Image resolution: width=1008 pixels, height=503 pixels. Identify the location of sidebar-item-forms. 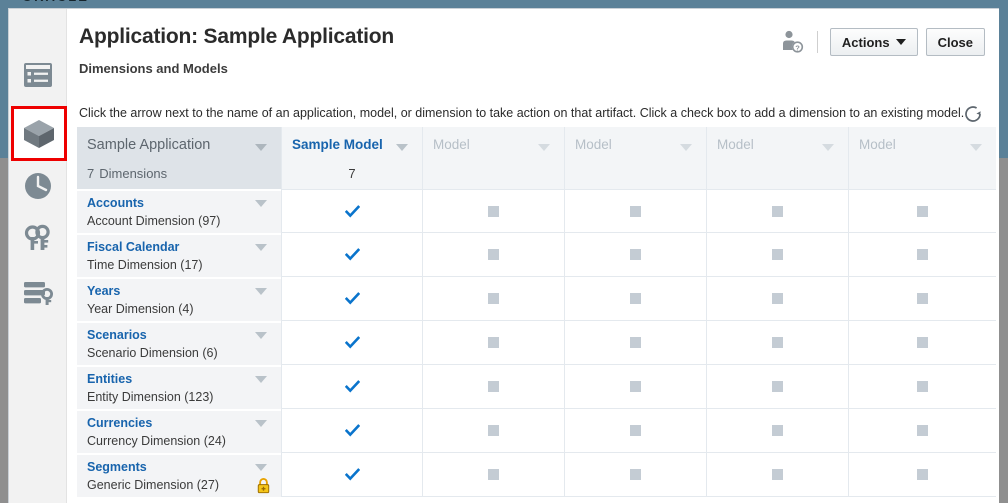
(38, 75).